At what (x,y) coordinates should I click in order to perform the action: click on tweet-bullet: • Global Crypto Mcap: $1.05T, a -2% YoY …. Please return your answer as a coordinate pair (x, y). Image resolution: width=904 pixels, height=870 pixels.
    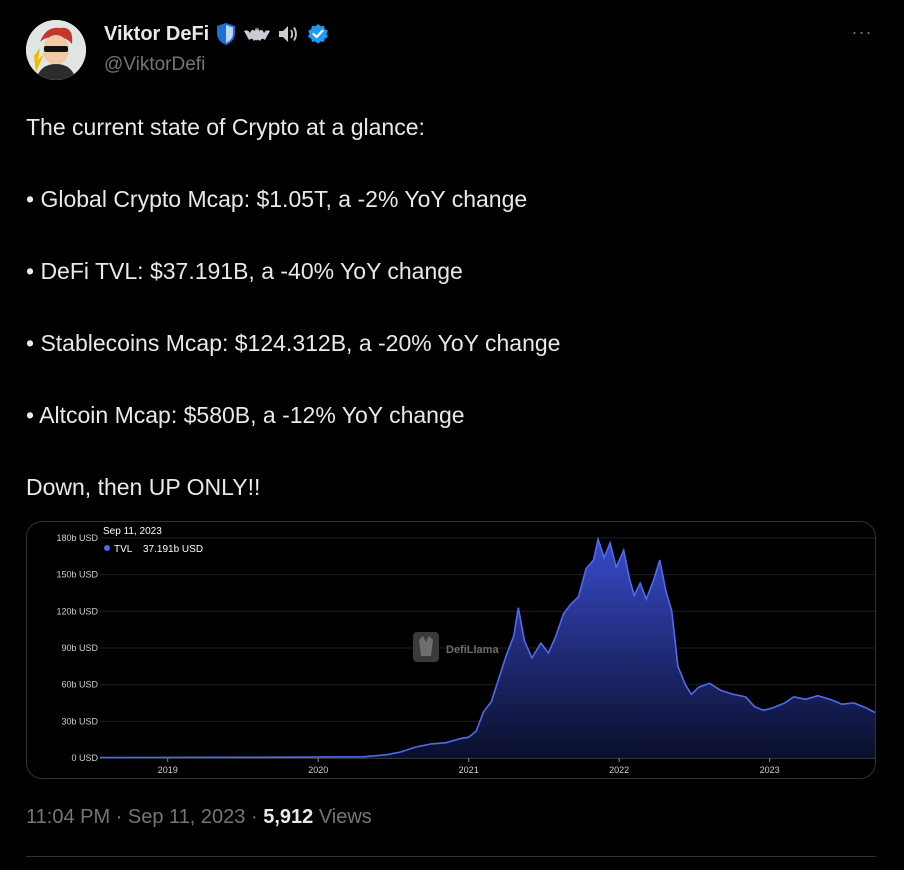
    Looking at the image, I should click on (277, 199).